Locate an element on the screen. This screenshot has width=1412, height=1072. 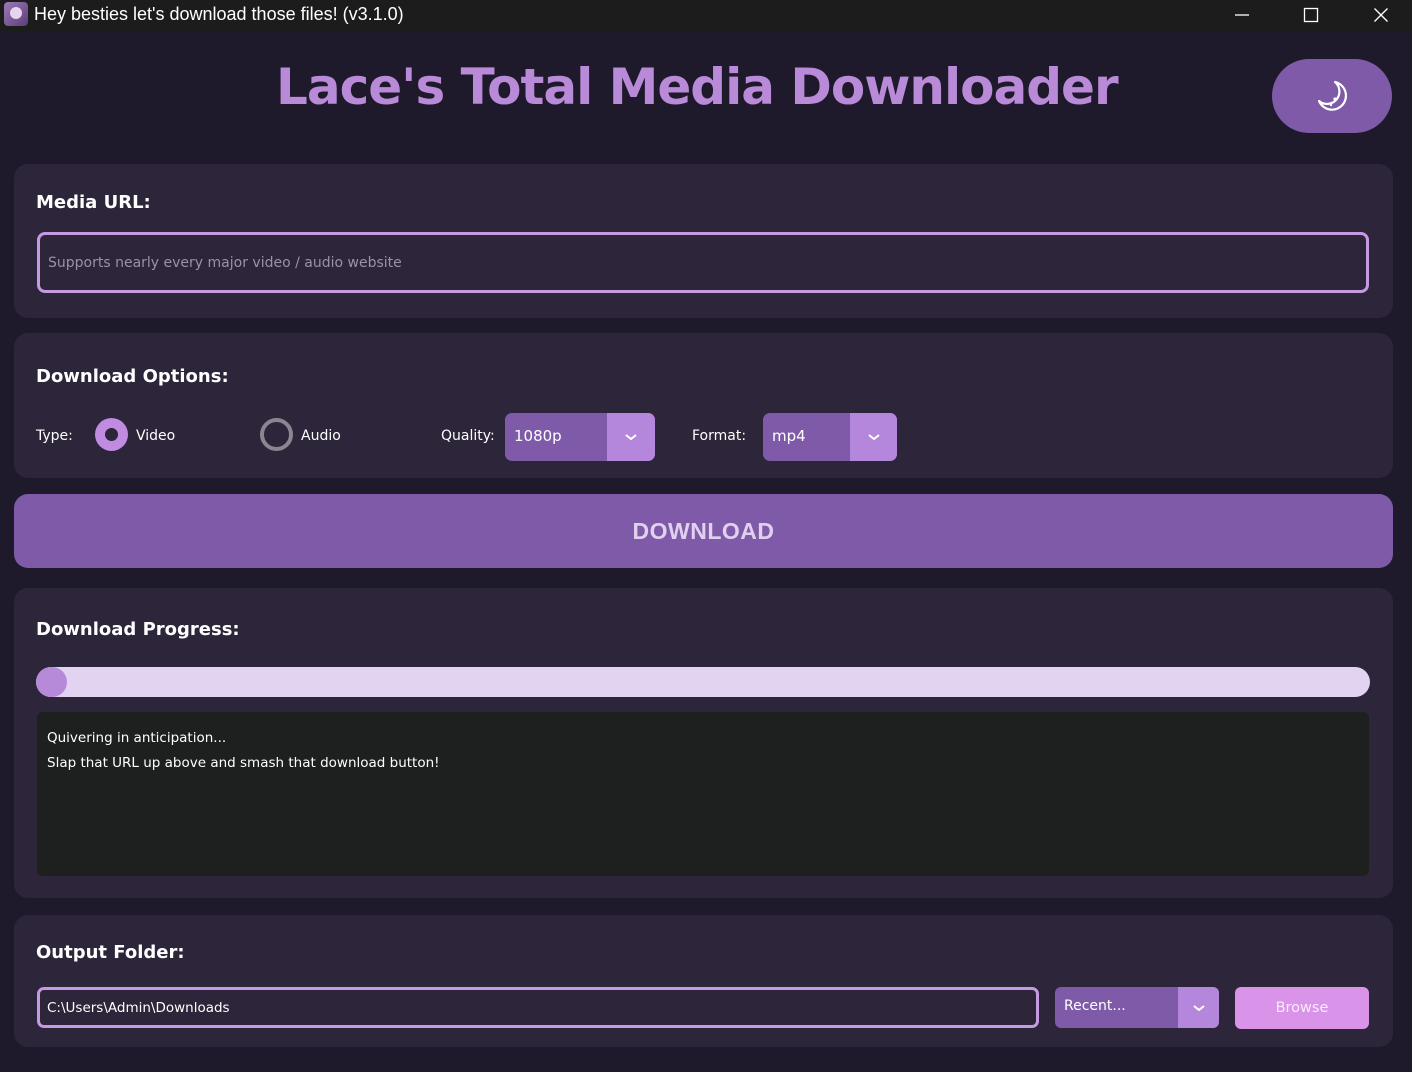
maximize-button is located at coordinates (1311, 15).